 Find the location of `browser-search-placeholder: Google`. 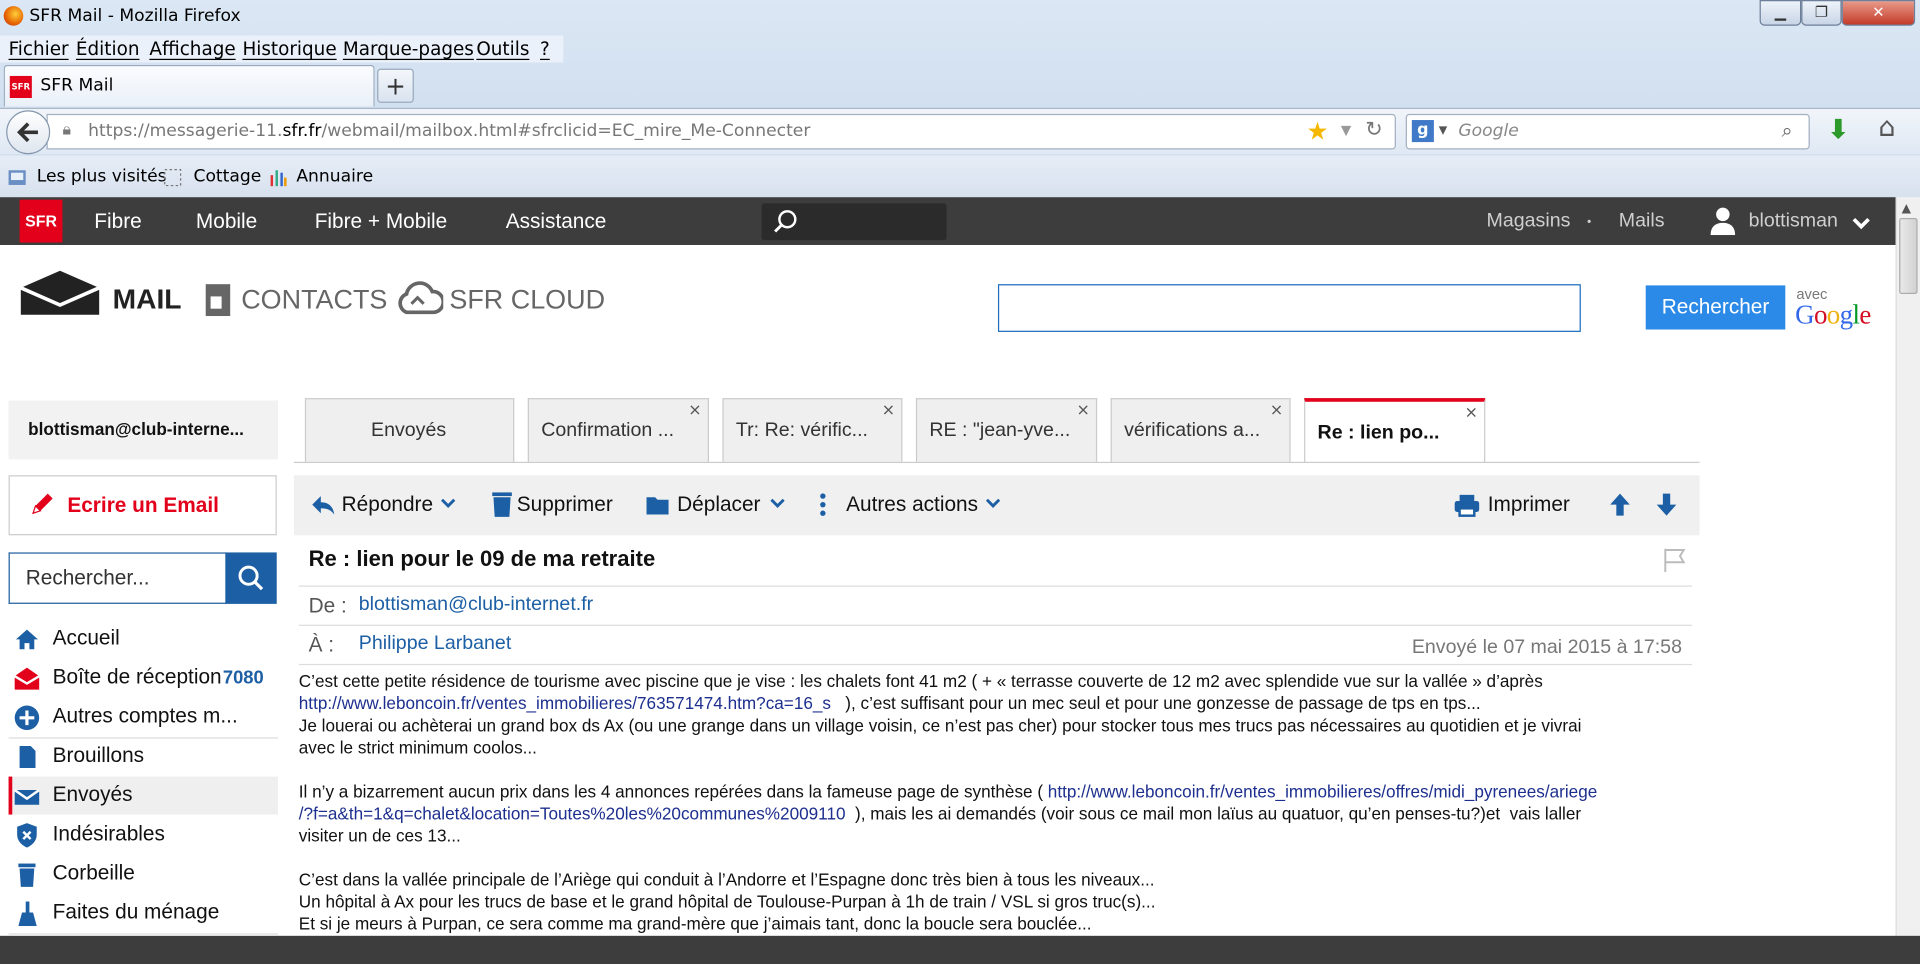

browser-search-placeholder: Google is located at coordinates (1488, 131).